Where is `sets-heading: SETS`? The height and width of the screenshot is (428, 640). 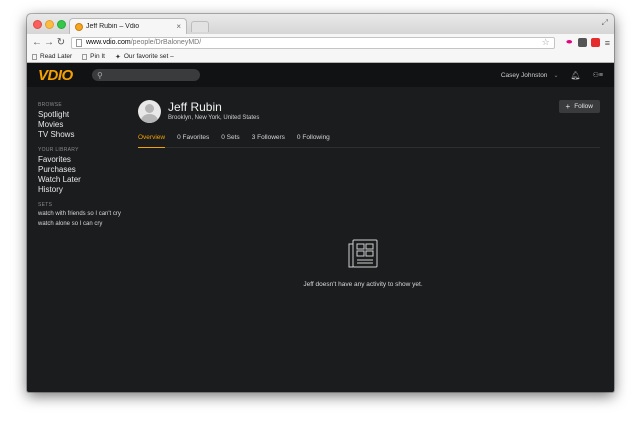 sets-heading: SETS is located at coordinates (45, 205).